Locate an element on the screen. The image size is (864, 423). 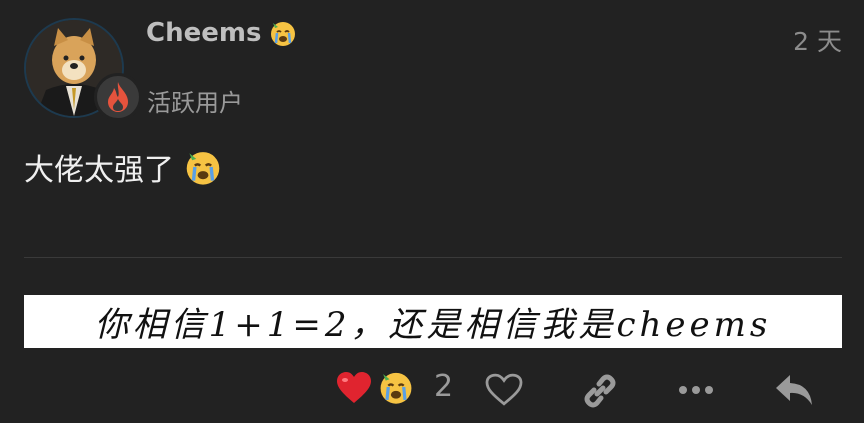
post-date: 2 天 is located at coordinates (817, 40).